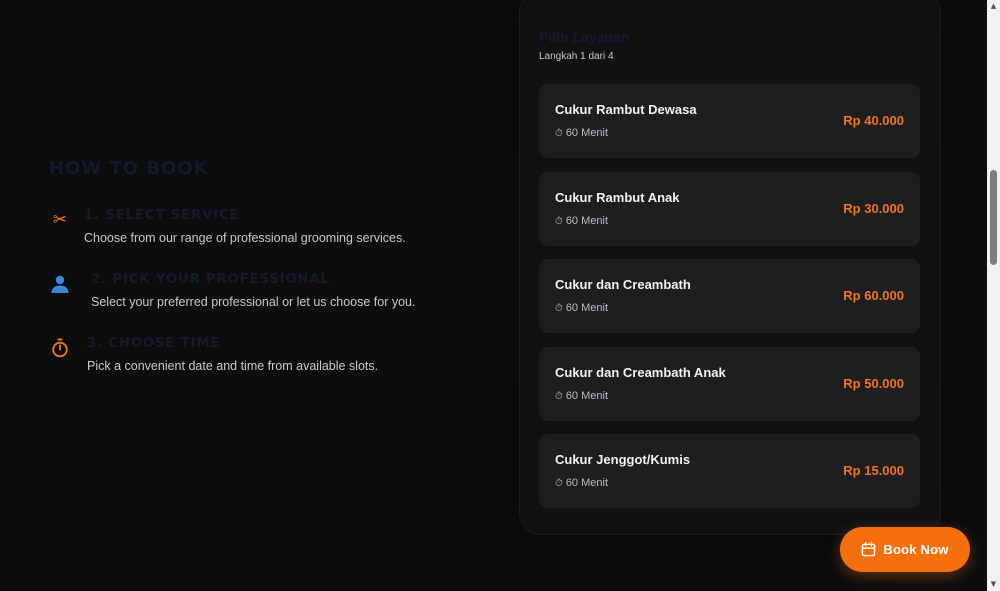 The width and height of the screenshot is (1000, 591). I want to click on service-card: Cukur Rambut Anak ⏱ 60 Menit Rp 30.000, so click(729, 208).